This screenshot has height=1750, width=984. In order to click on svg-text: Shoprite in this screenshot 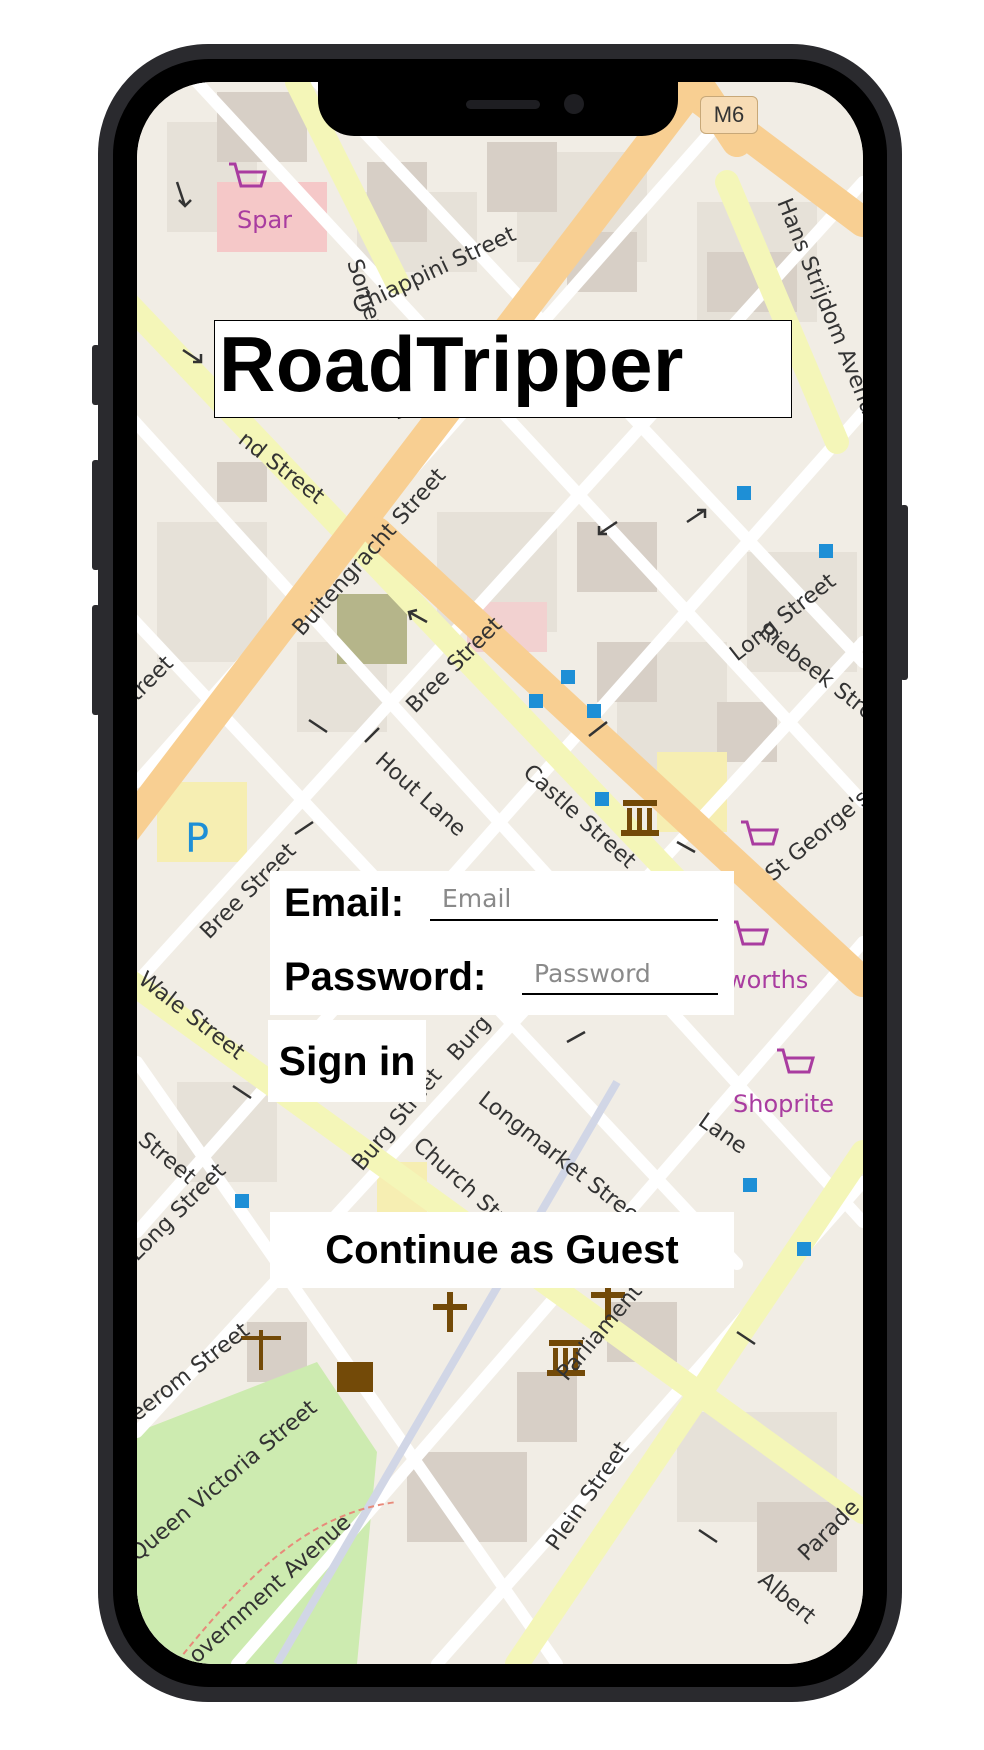, I will do `click(783, 1104)`.